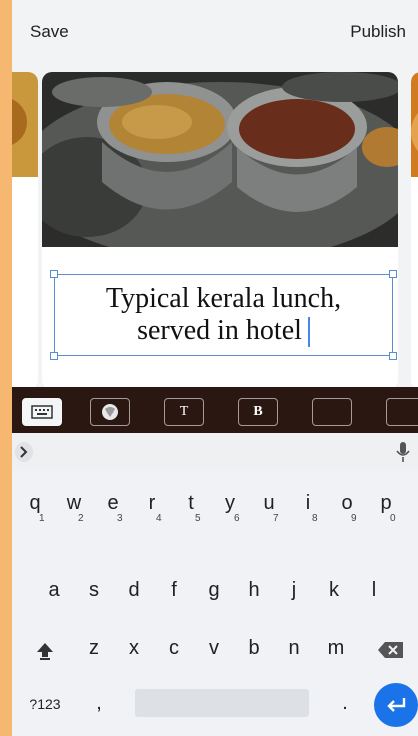 The height and width of the screenshot is (736, 418). Describe the element at coordinates (198, 518) in the screenshot. I see `key-hint-5: 5` at that location.